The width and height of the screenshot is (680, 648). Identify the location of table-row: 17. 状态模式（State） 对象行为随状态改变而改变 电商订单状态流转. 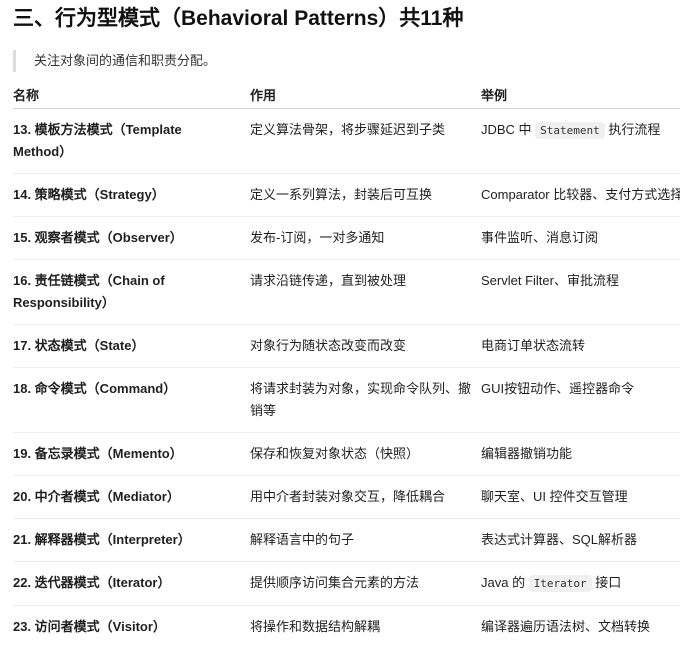
(346, 346).